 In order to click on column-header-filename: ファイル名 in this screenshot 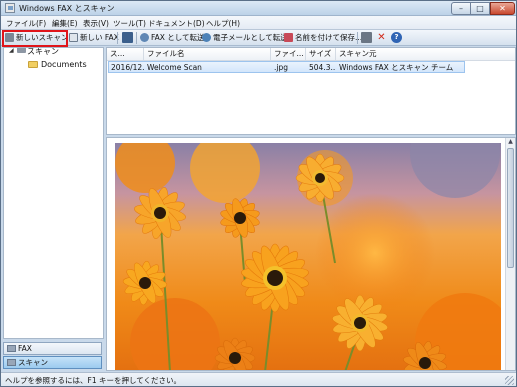, I will do `click(207, 54)`.